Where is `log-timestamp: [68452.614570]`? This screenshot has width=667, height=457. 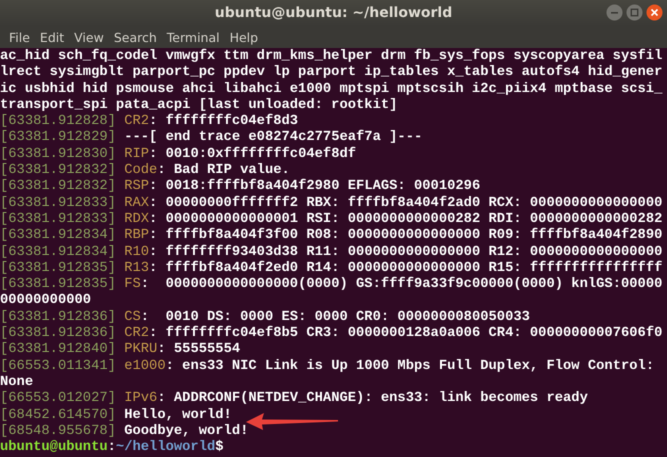
log-timestamp: [68452.614570] is located at coordinates (58, 415).